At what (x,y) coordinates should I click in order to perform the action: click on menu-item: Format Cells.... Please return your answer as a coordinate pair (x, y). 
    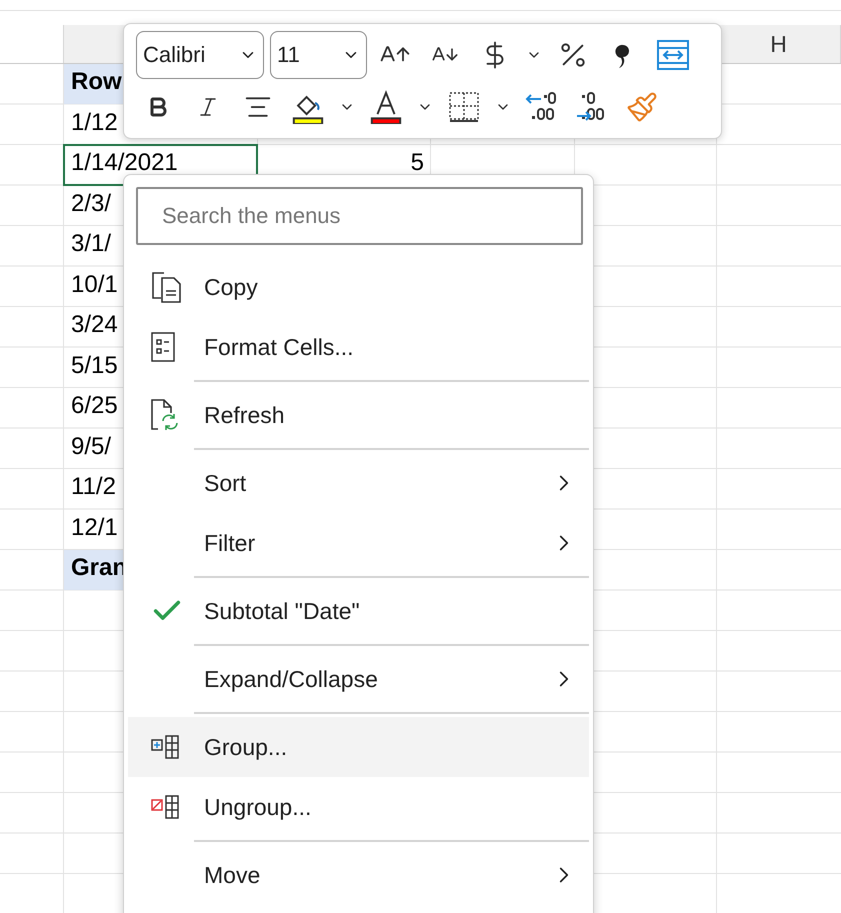
    Looking at the image, I should click on (358, 347).